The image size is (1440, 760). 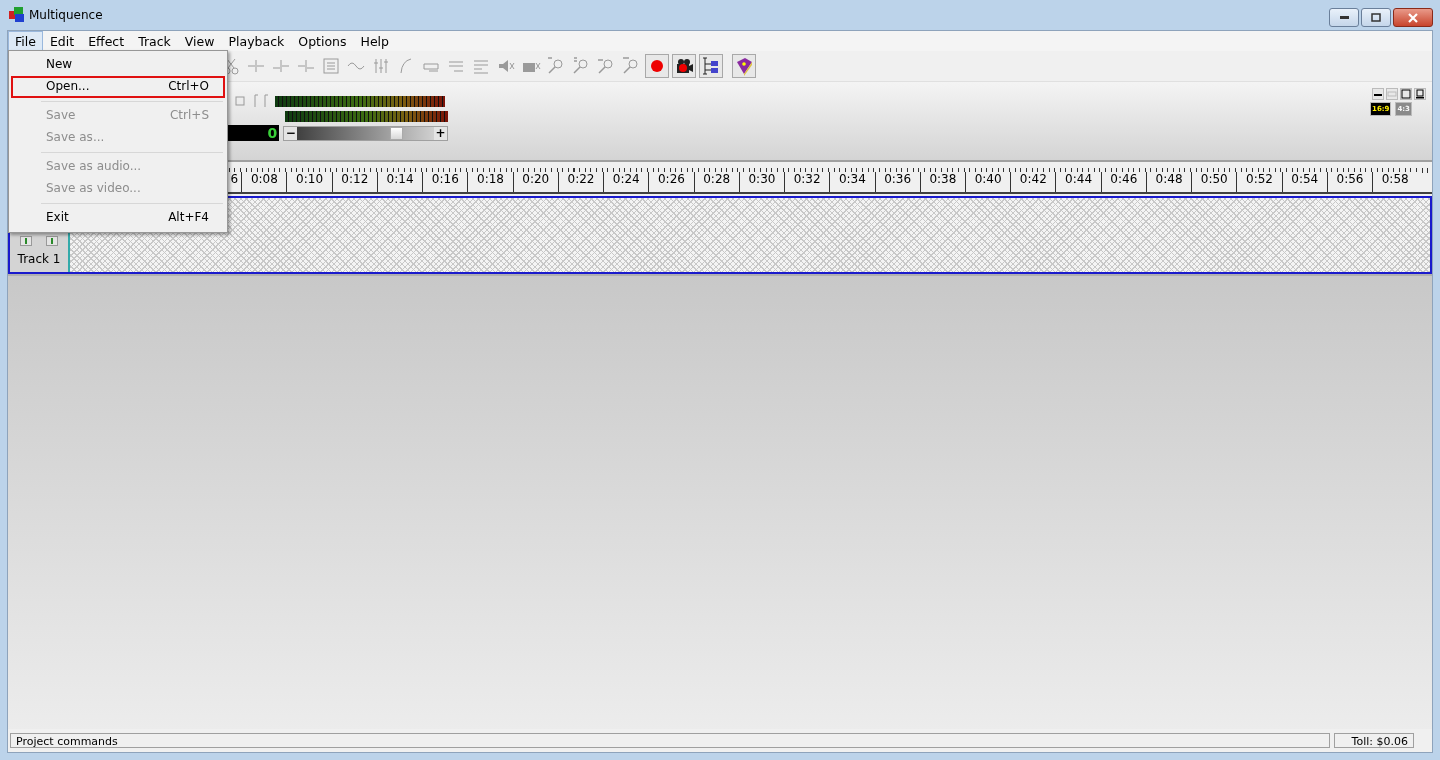 What do you see at coordinates (331, 66) in the screenshot?
I see `list-icon` at bounding box center [331, 66].